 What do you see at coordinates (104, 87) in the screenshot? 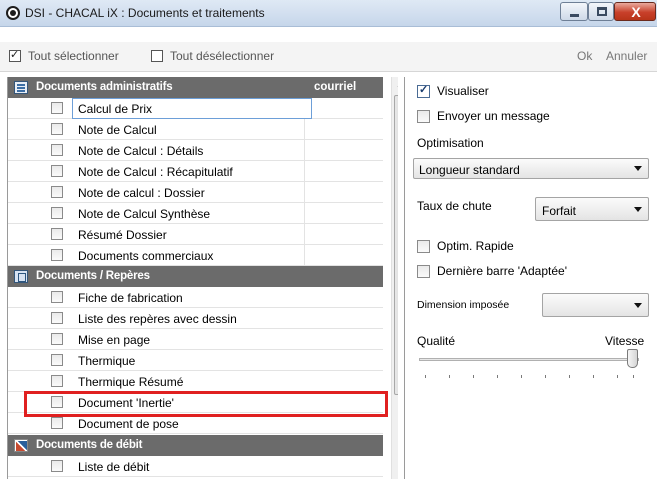
I see `section-title: Documents administratifs` at bounding box center [104, 87].